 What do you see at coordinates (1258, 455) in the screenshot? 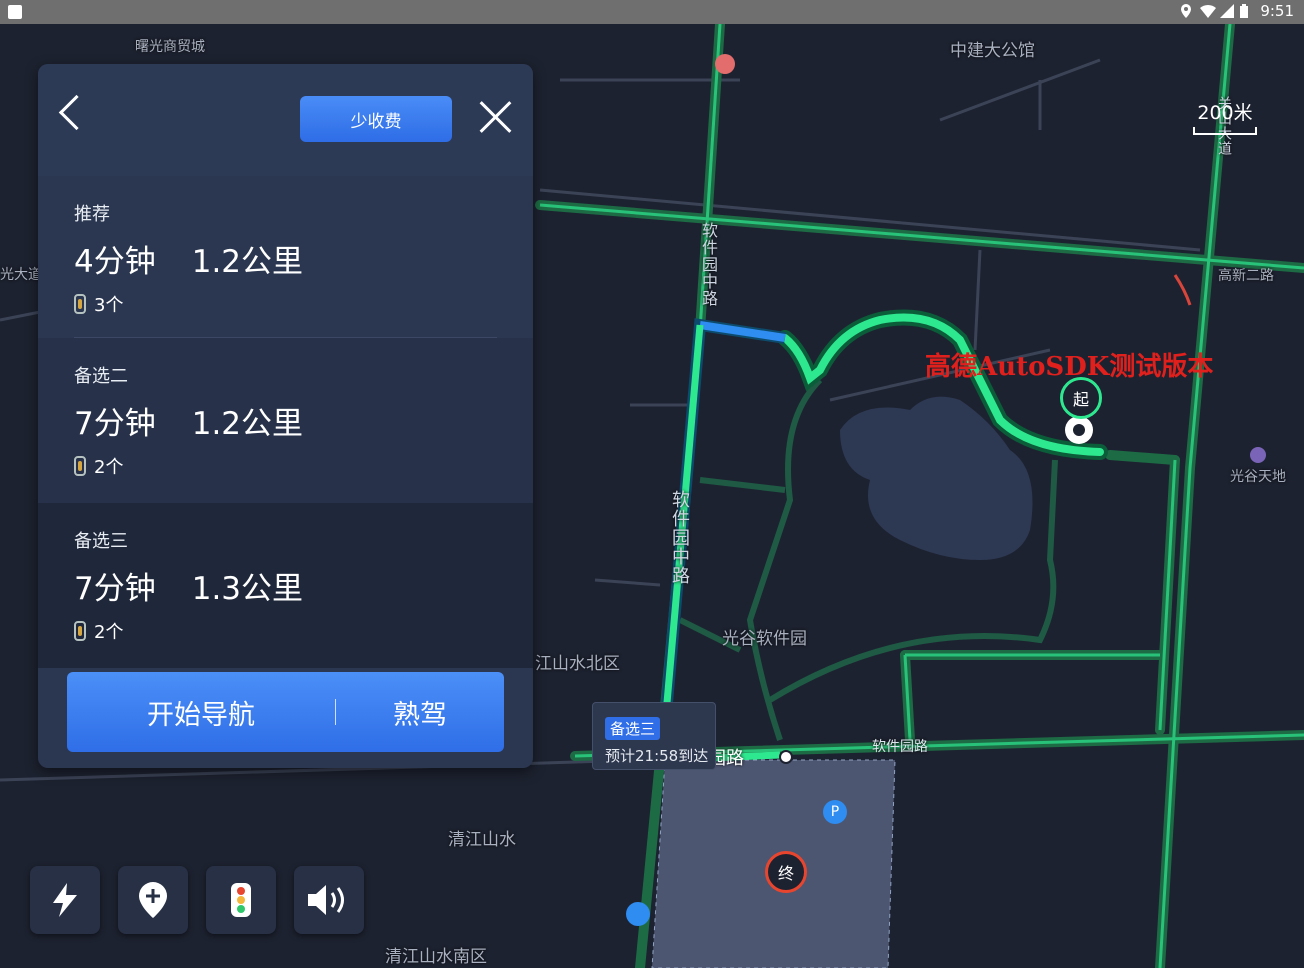
I see `poi-icon` at bounding box center [1258, 455].